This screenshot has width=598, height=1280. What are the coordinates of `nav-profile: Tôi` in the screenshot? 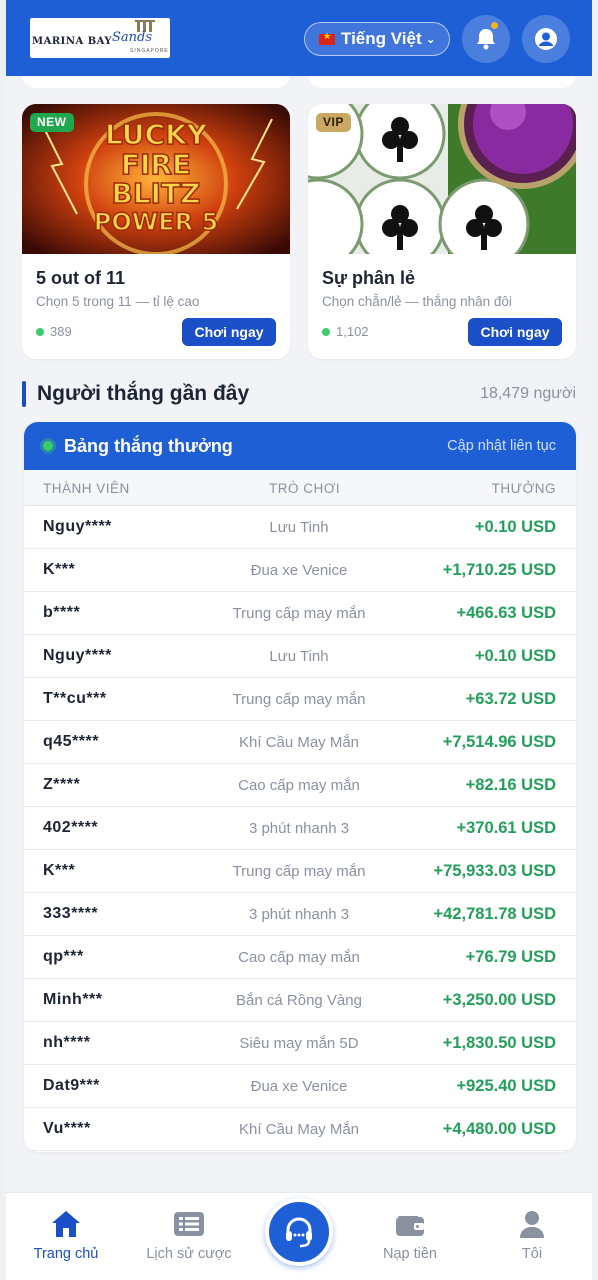 It's located at (532, 1234).